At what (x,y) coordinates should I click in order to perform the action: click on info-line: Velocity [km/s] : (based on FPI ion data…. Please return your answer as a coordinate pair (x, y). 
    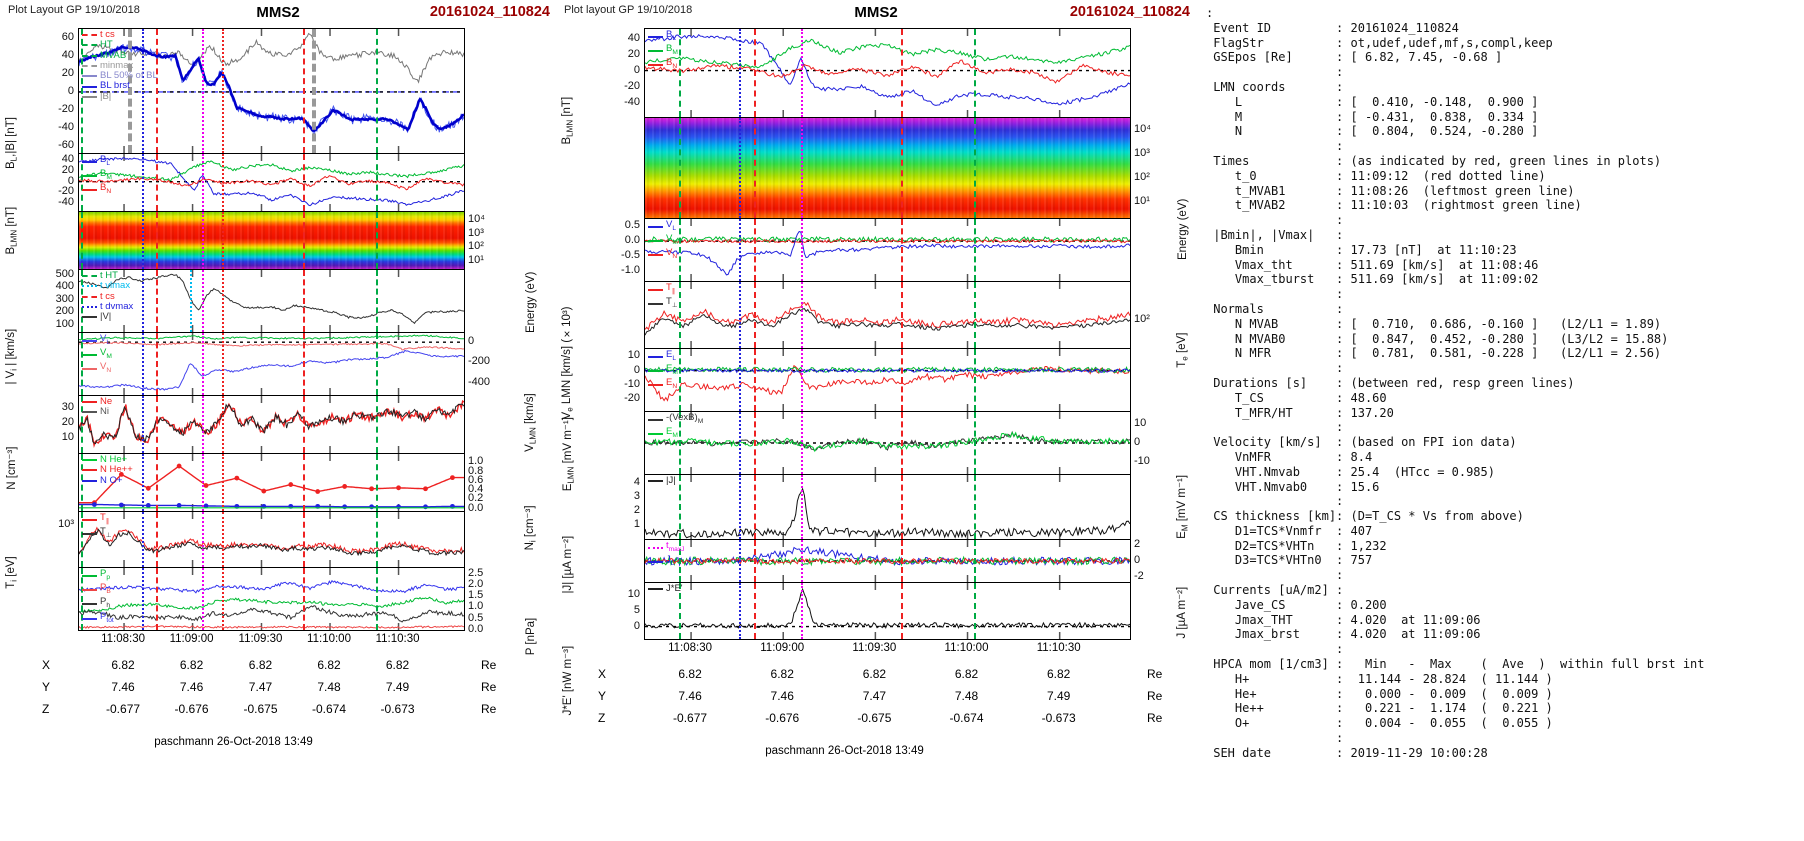
    Looking at the image, I should click on (1361, 442).